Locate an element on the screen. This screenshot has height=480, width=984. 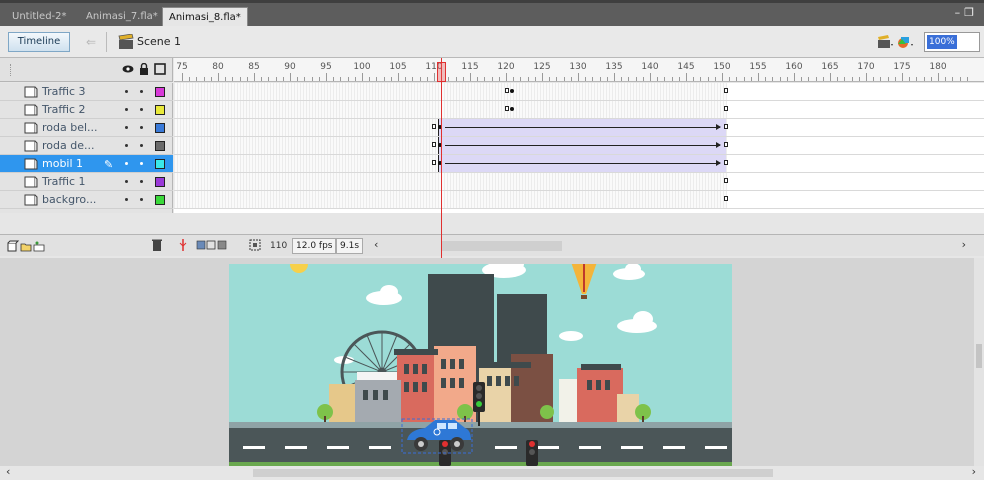
current-frame: 110 is located at coordinates (278, 246).